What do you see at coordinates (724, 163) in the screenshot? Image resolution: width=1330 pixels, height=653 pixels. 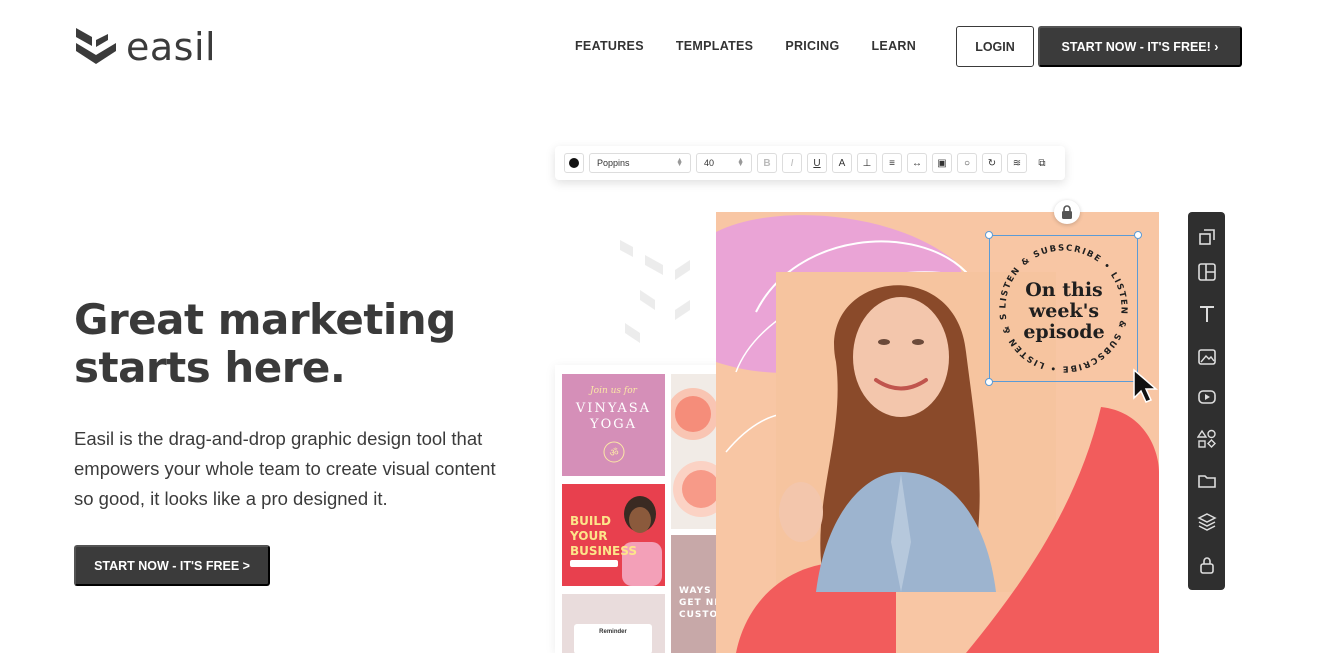 I see `font-size-select: 40 ▲ ▼` at bounding box center [724, 163].